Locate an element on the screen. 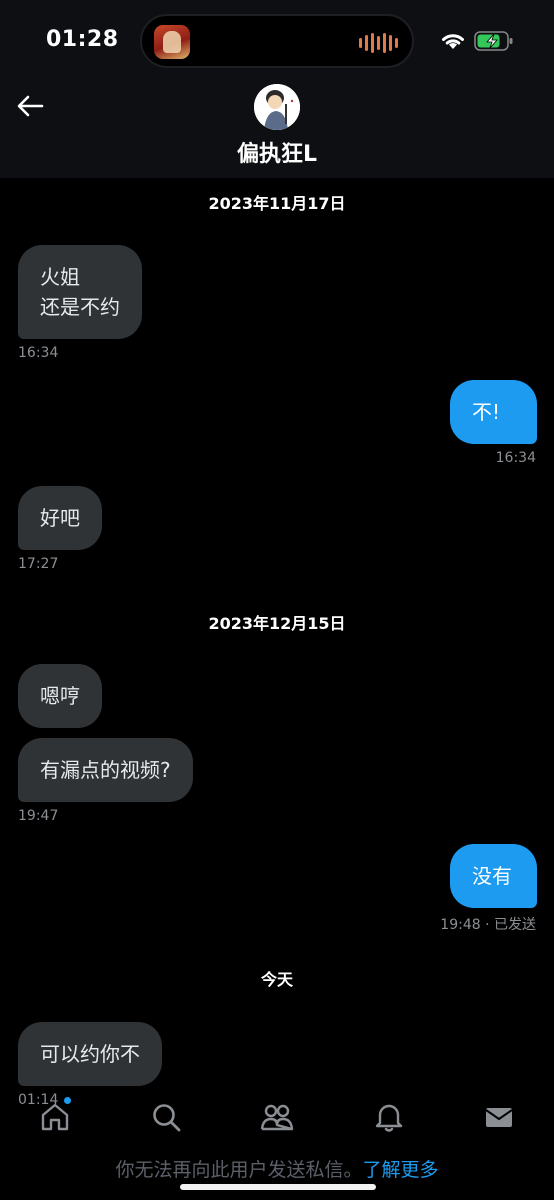 The height and width of the screenshot is (1200, 554). message-text: 不! is located at coordinates (486, 412).